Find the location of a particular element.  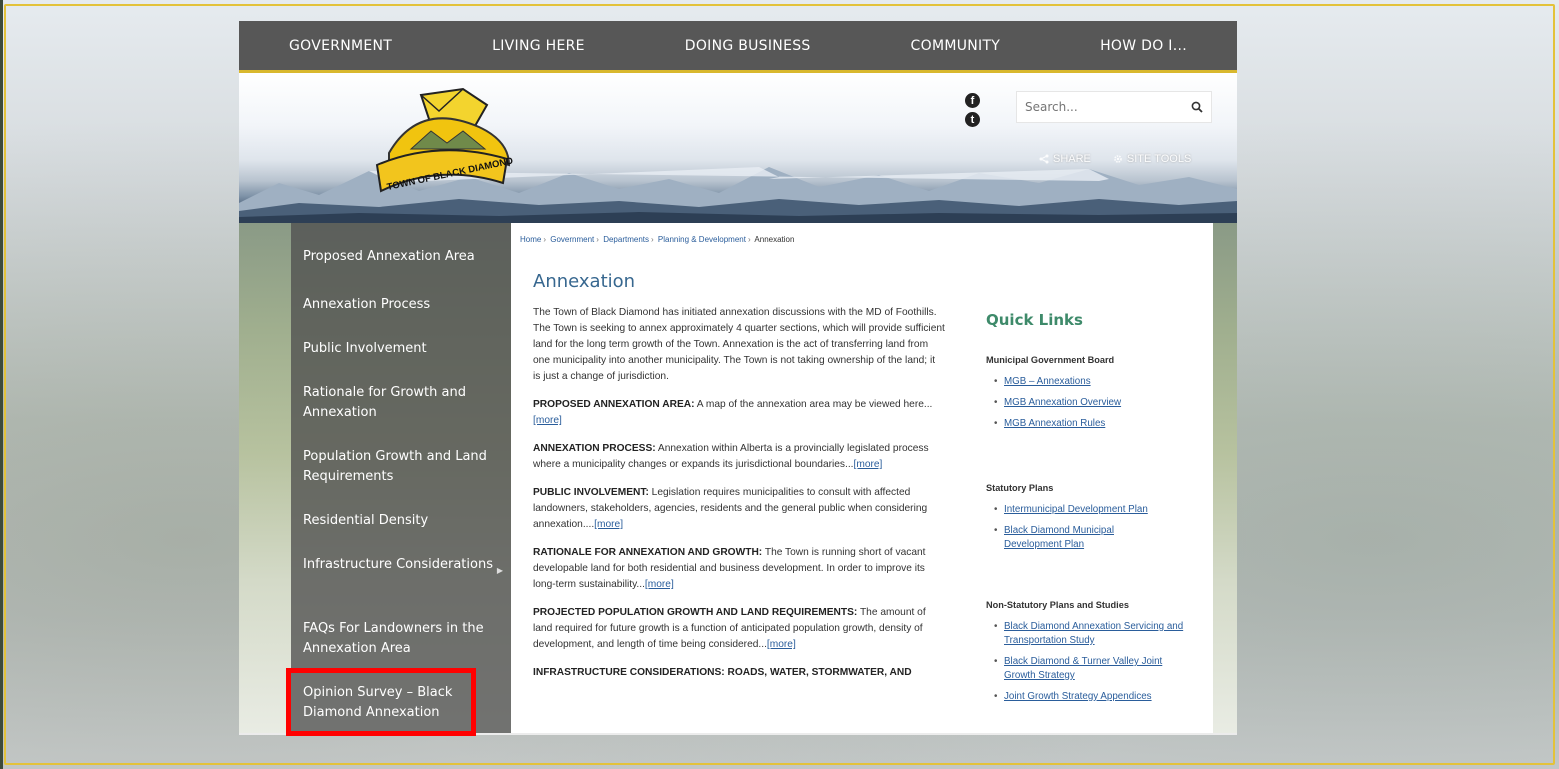

breadcrumb-government: Government is located at coordinates (572, 239).